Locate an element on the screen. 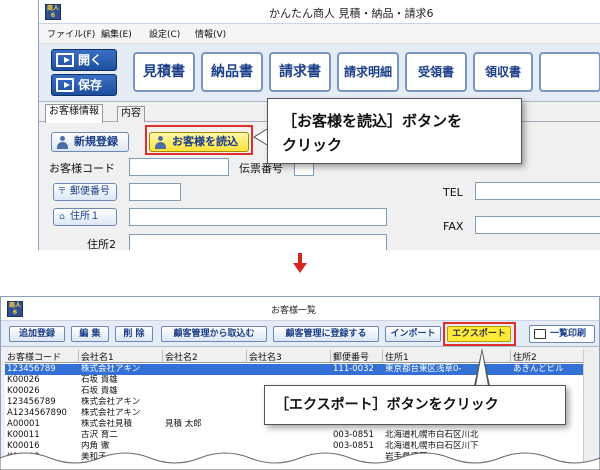  ribbon: 開く 保存 見積書 納品書 請求書 請求明細 受領書 領収書 is located at coordinates (319, 73).